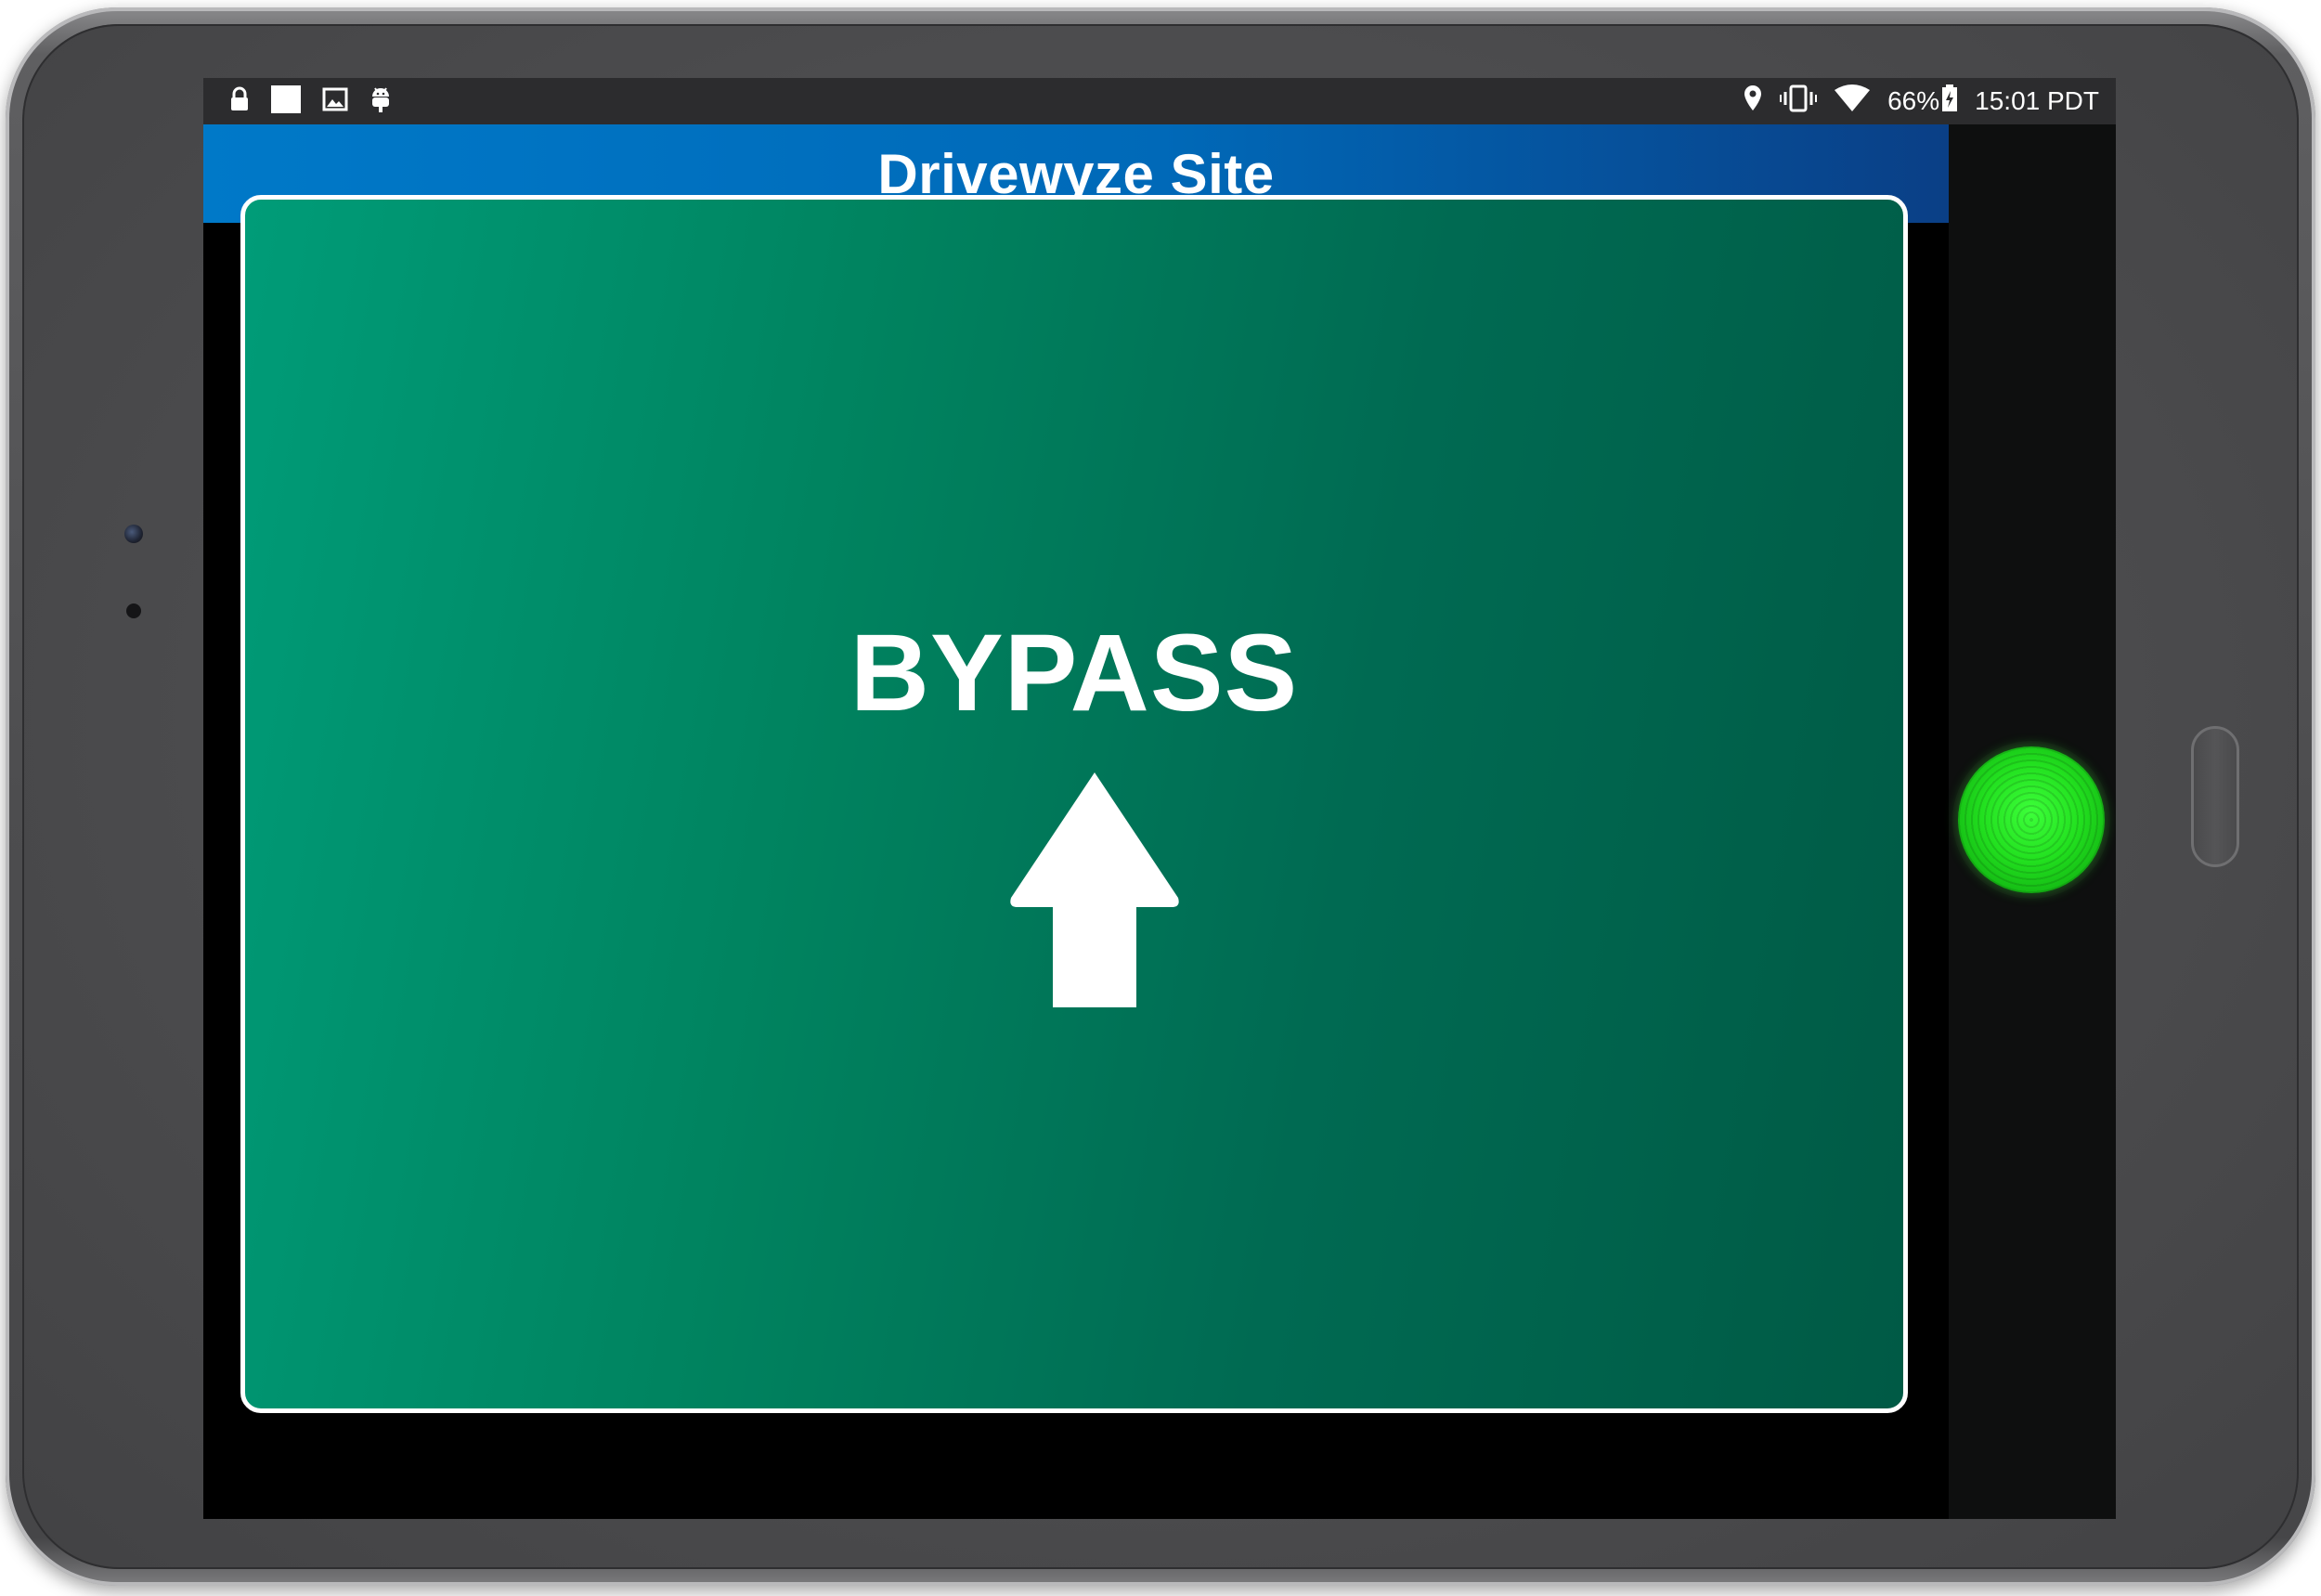 This screenshot has width=2321, height=1596. What do you see at coordinates (2037, 101) in the screenshot?
I see `status-clock: 15:01 PDT` at bounding box center [2037, 101].